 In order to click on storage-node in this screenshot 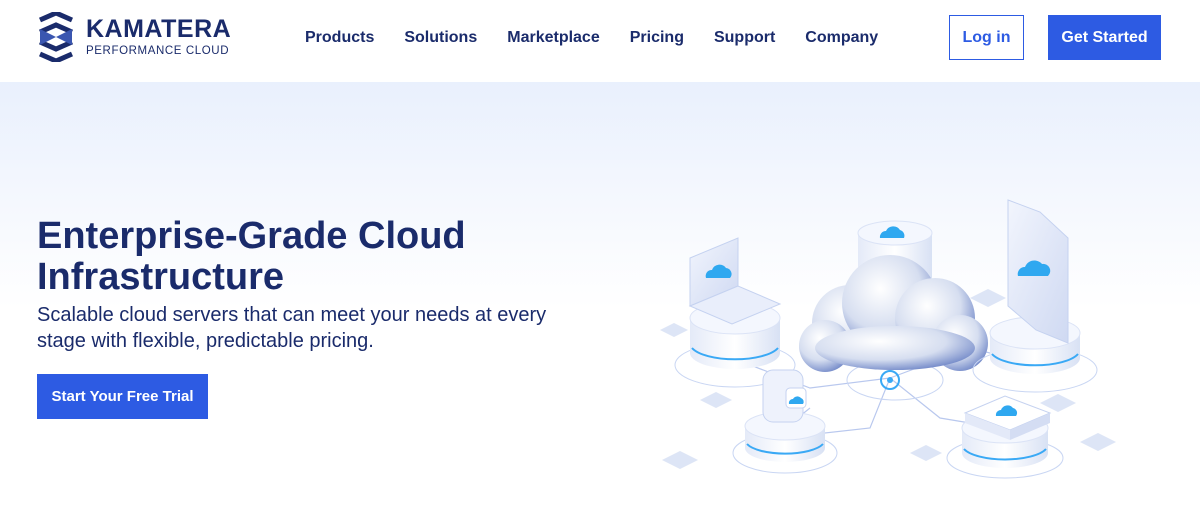, I will do `click(1005, 437)`.